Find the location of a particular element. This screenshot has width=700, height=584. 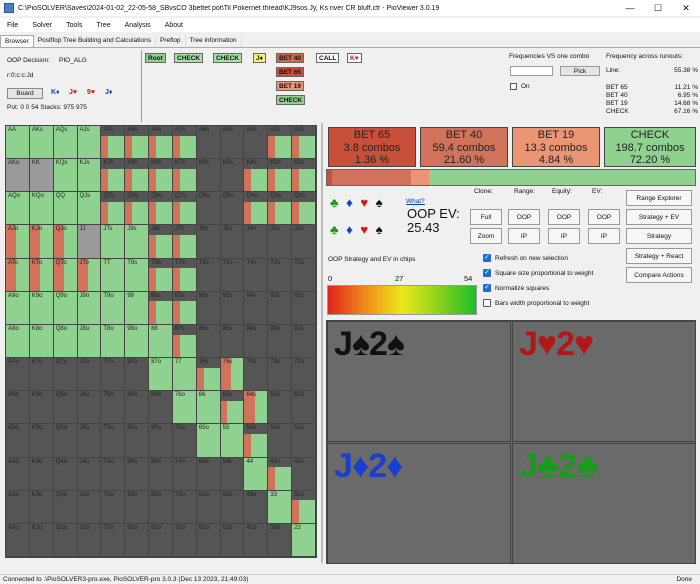

maximize-button: ☐ is located at coordinates (658, 8).